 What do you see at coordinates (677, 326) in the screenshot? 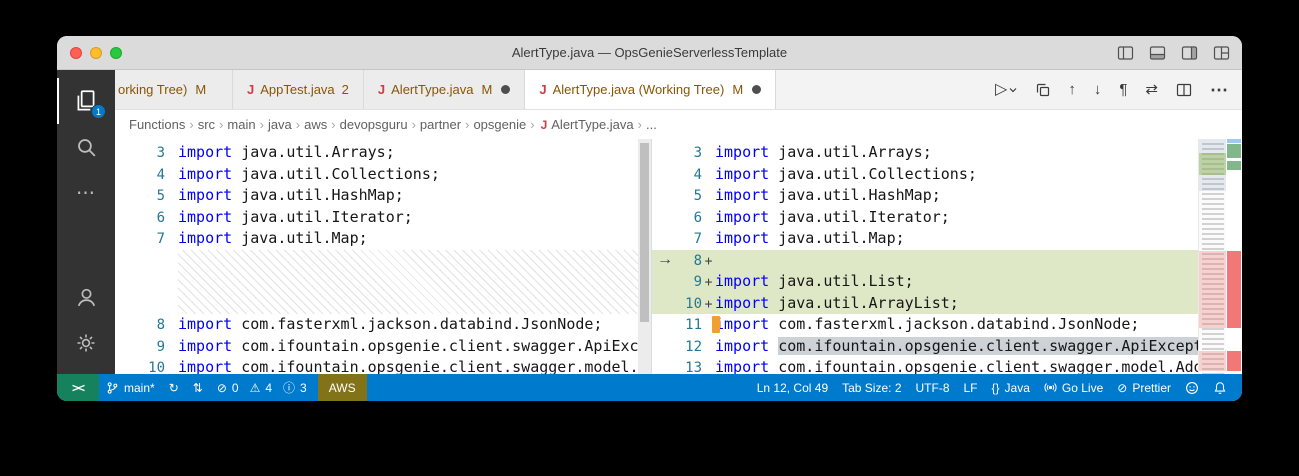
I see `line-number: 11` at bounding box center [677, 326].